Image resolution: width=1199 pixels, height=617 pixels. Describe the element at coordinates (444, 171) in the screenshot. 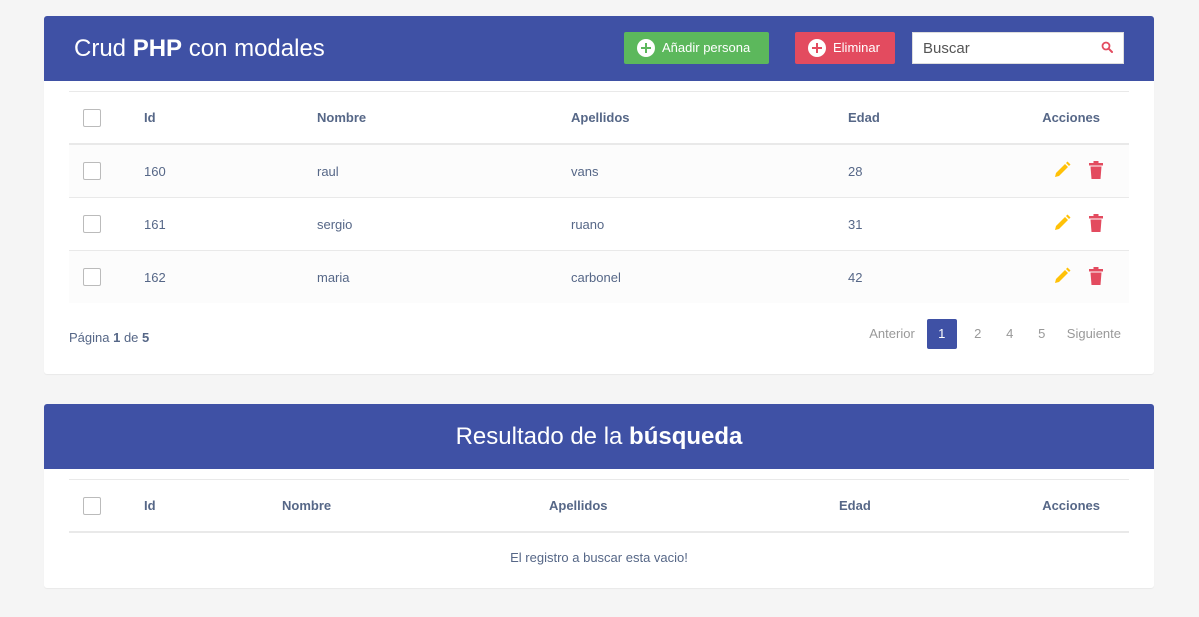

I see `cell-nombre: raul` at that location.